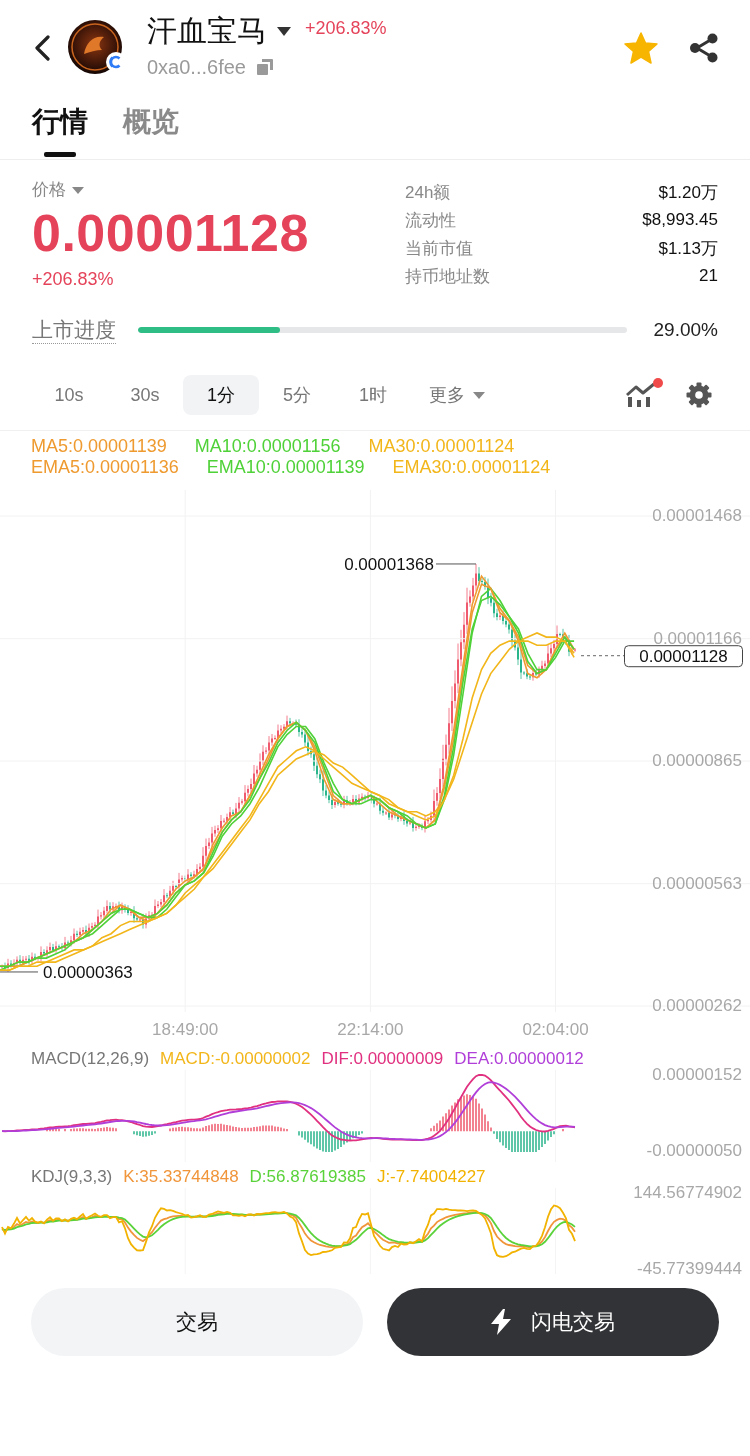 This screenshot has width=750, height=1456. What do you see at coordinates (389, 564) in the screenshot?
I see `high-price-label: 0.00001368` at bounding box center [389, 564].